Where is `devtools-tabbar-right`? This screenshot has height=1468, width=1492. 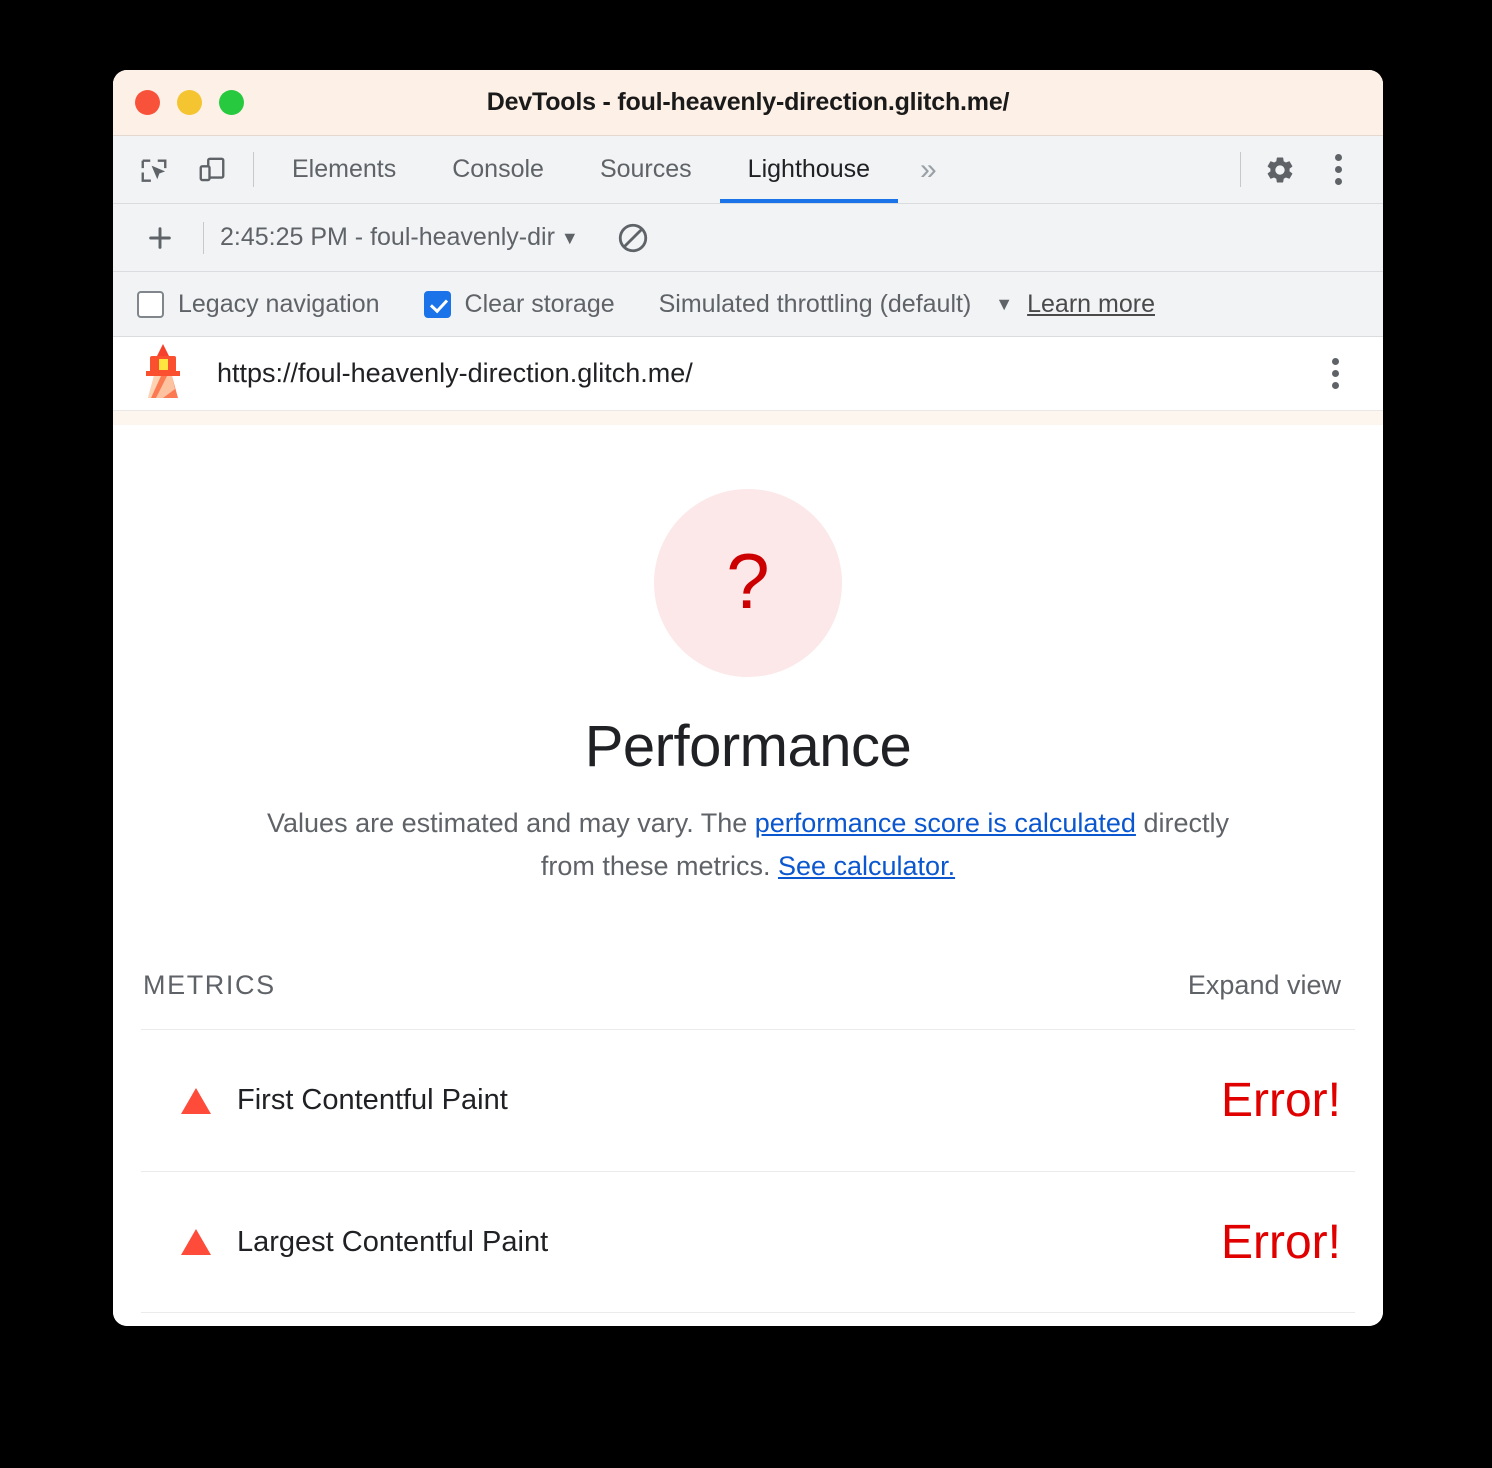 devtools-tabbar-right is located at coordinates (1305, 169).